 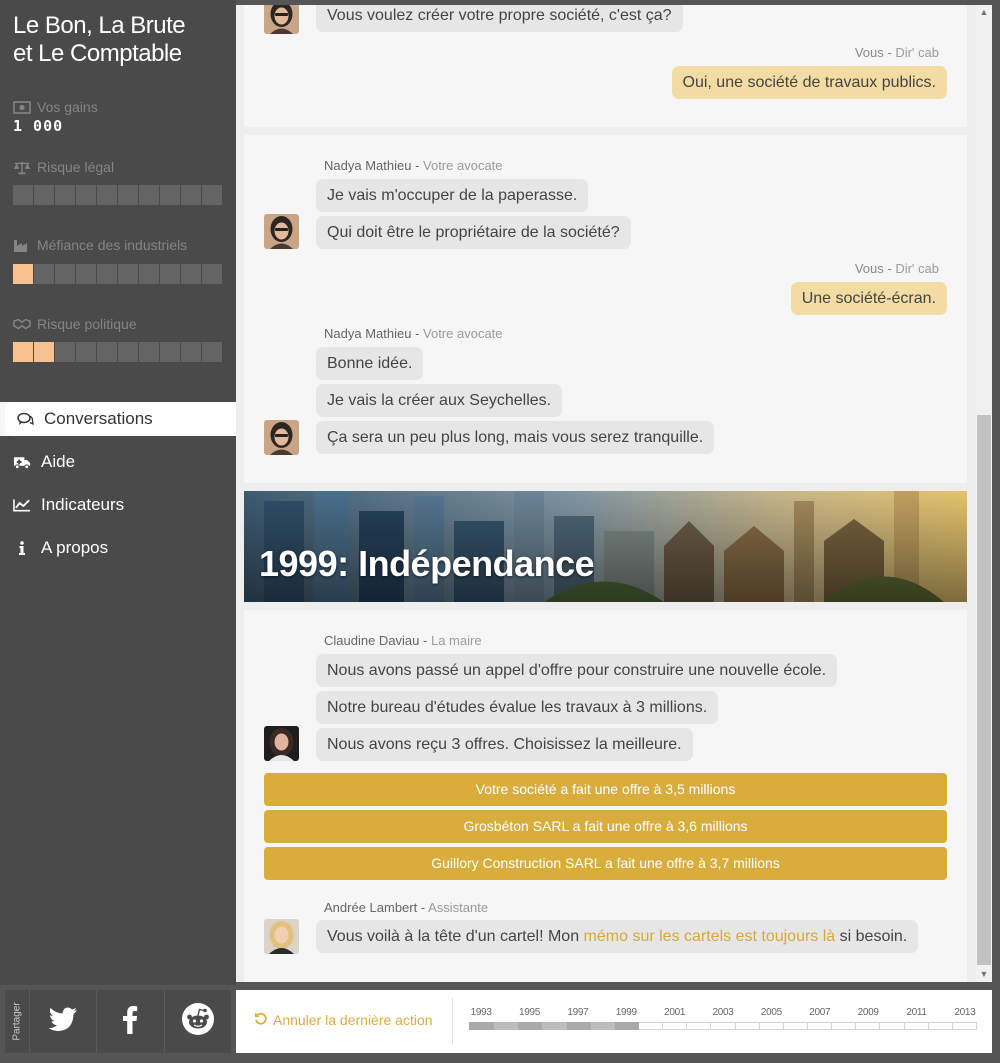 What do you see at coordinates (44, 462) in the screenshot?
I see `nav-item-aide: Aide` at bounding box center [44, 462].